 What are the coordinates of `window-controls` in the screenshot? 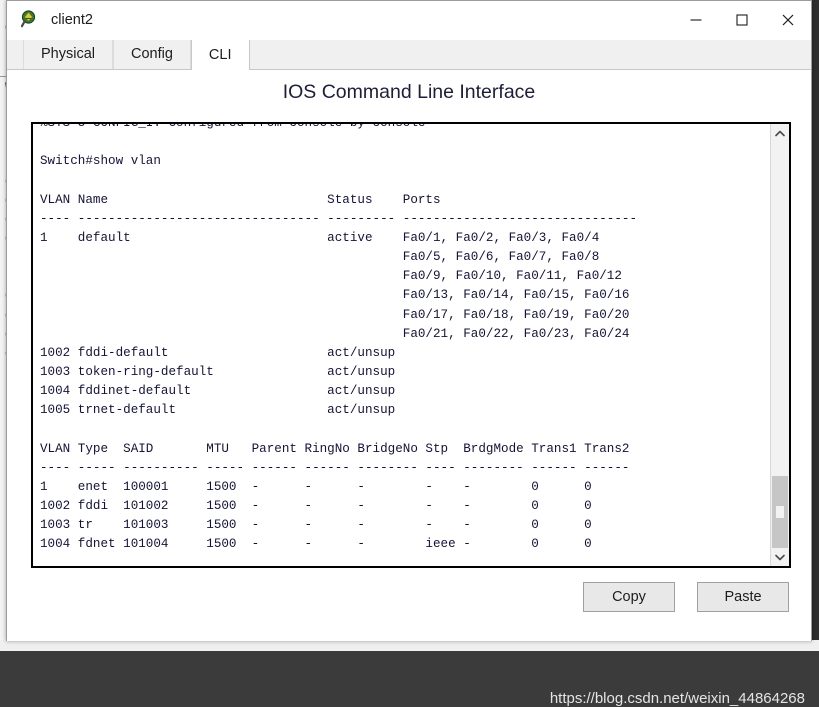 It's located at (742, 20).